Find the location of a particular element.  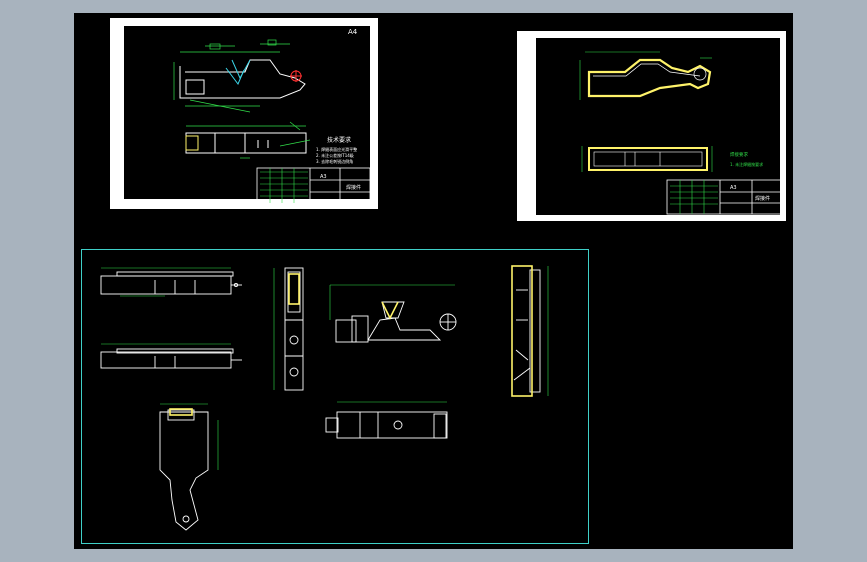

part-view-hook is located at coordinates (184, 470).